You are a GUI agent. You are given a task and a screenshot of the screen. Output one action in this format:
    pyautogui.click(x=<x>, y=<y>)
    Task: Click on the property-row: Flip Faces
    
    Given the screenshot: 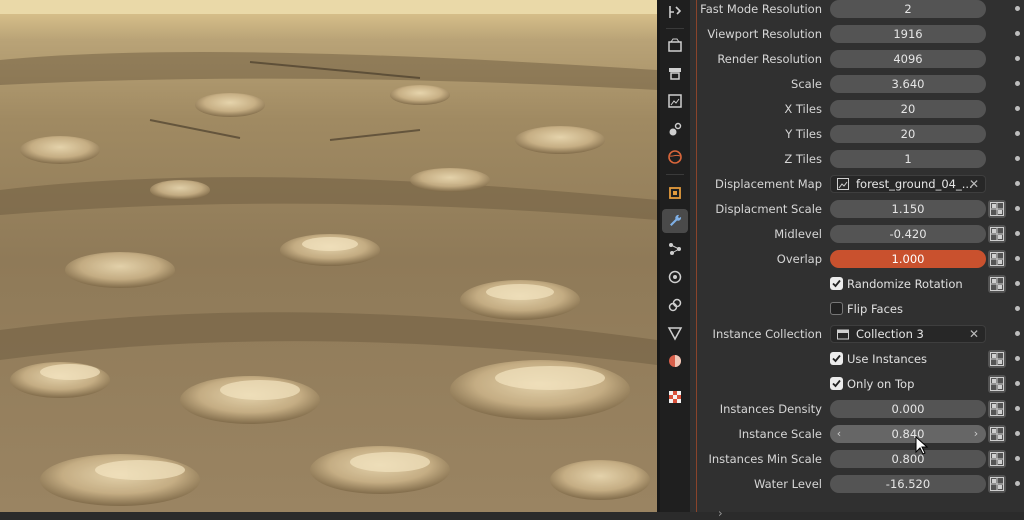 What is the action you would take?
    pyautogui.click(x=857, y=312)
    